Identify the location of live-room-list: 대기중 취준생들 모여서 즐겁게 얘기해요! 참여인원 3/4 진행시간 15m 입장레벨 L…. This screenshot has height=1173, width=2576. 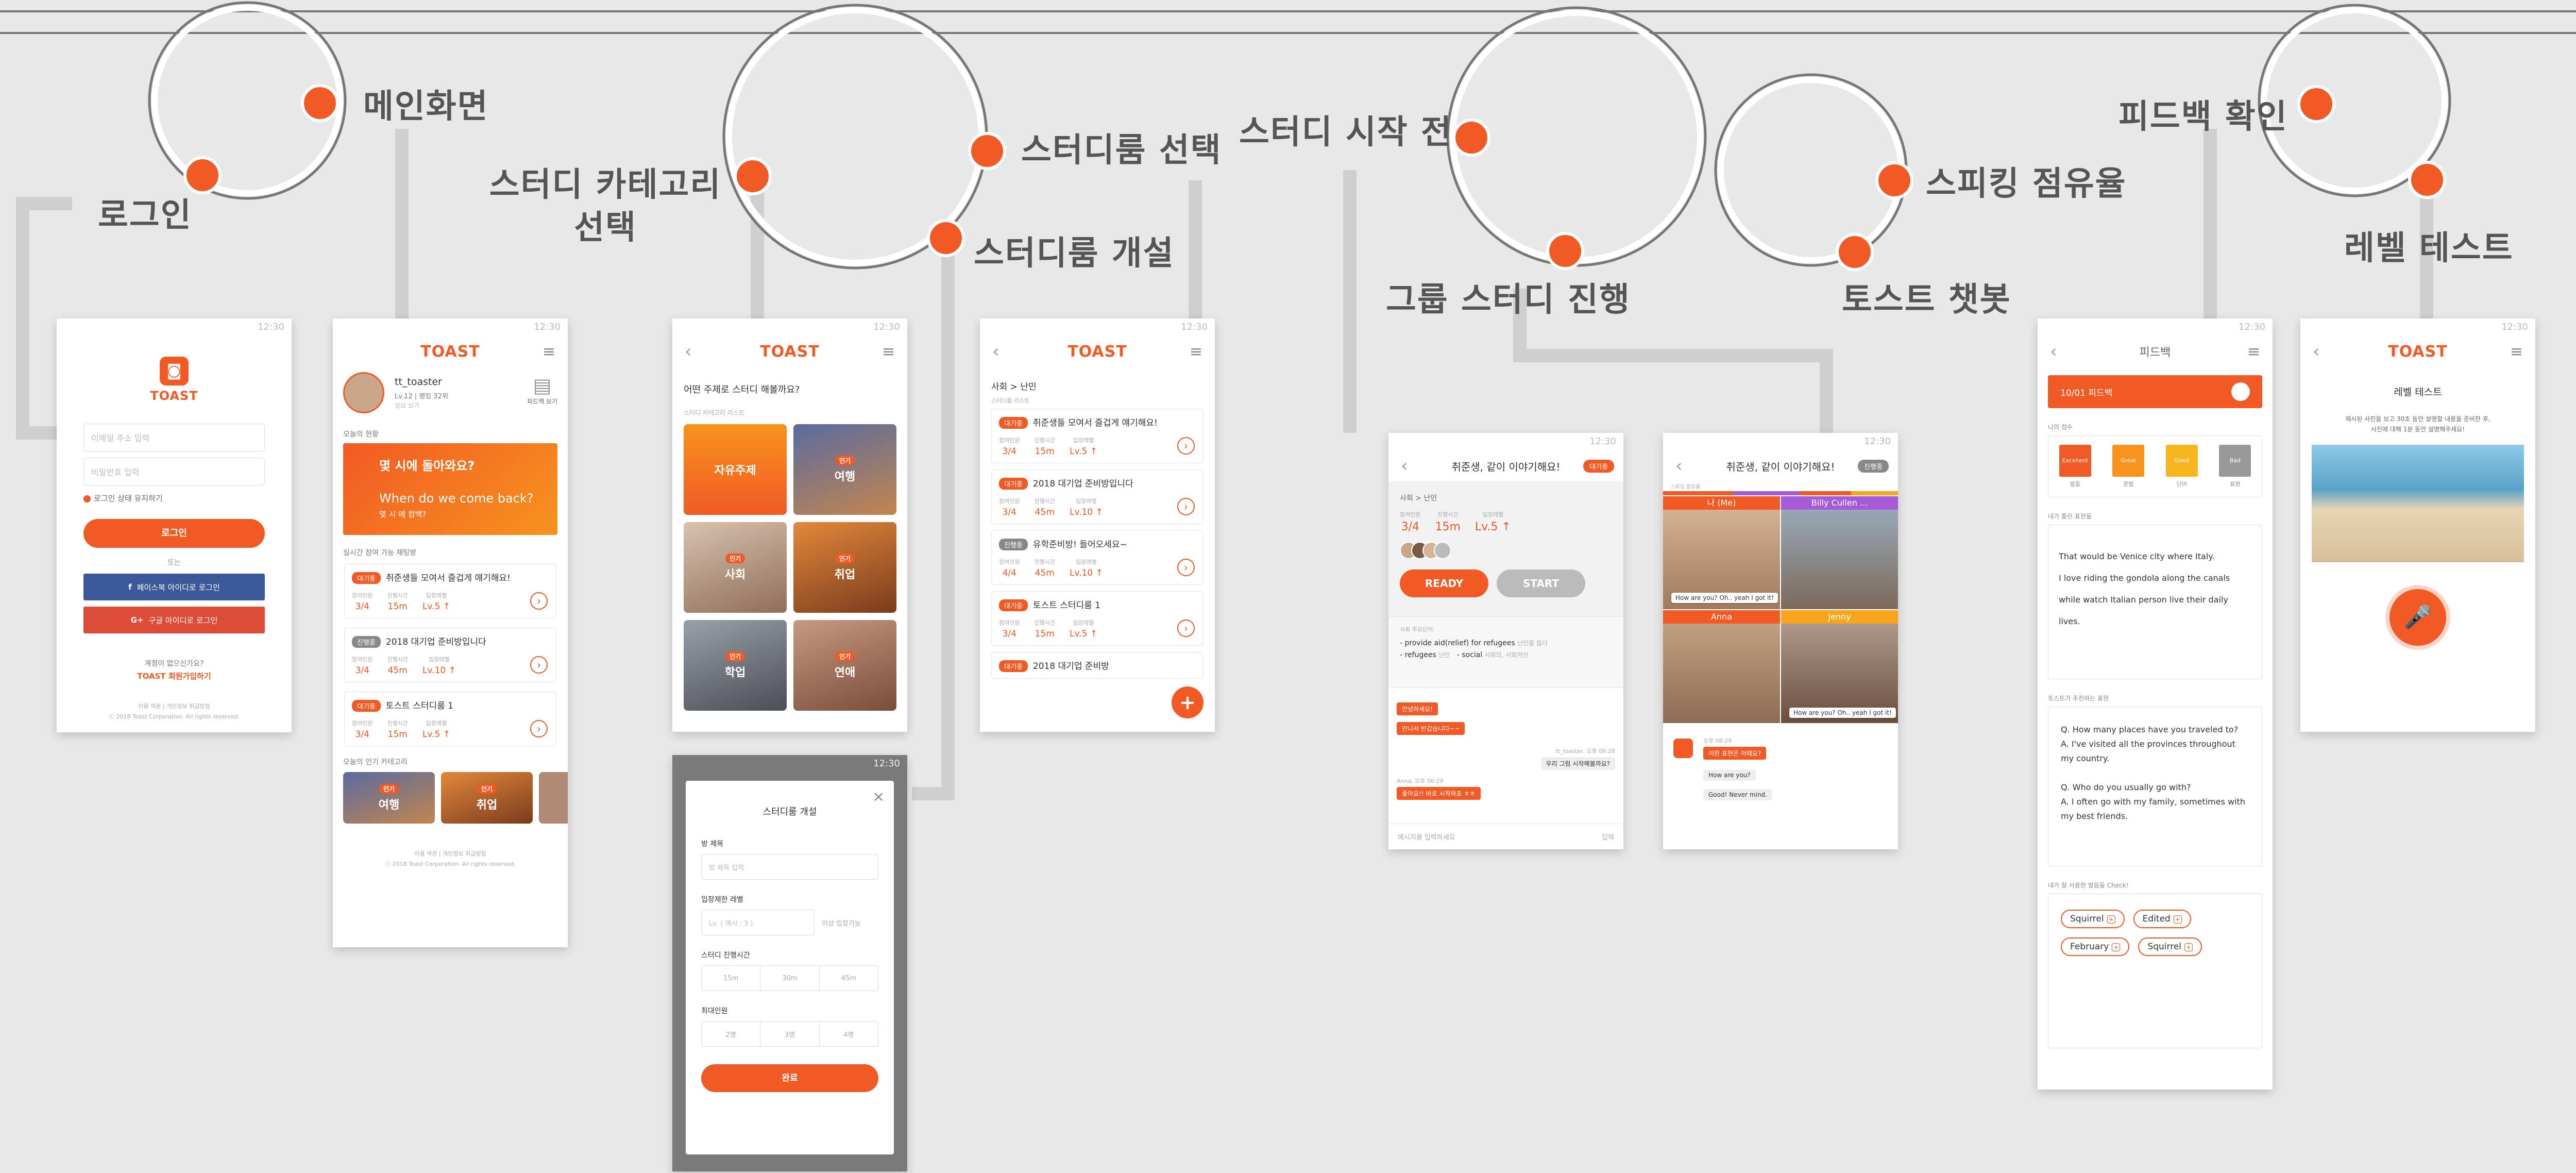
(450, 655).